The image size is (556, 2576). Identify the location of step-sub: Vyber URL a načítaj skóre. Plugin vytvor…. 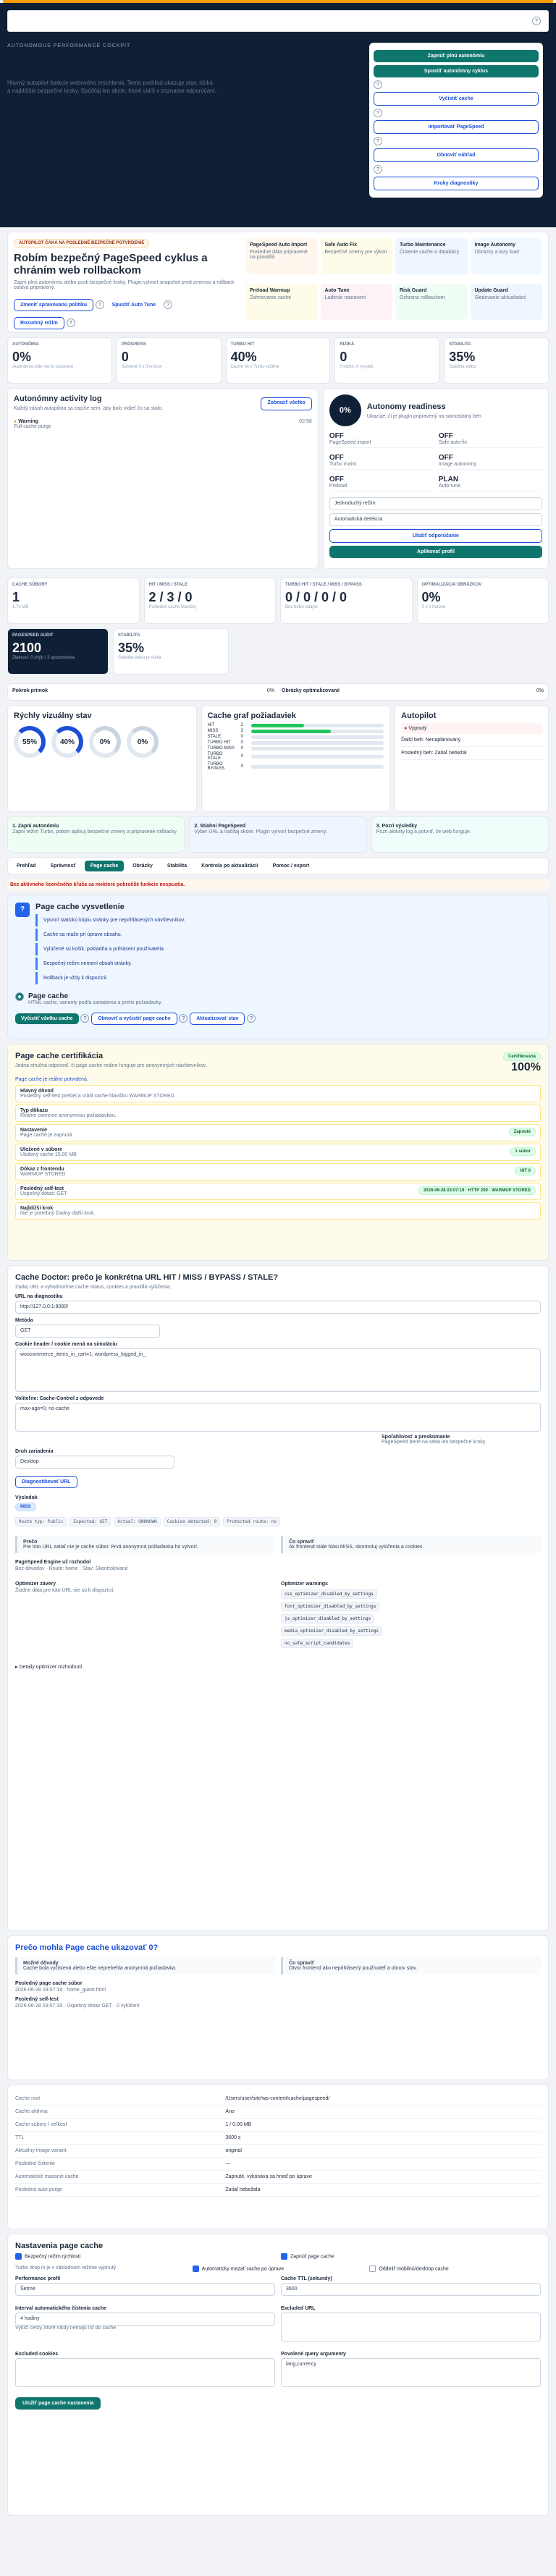
(260, 832).